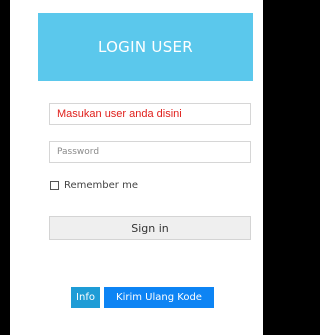 The height and width of the screenshot is (335, 320). I want to click on password-placeholder: Password, so click(78, 152).